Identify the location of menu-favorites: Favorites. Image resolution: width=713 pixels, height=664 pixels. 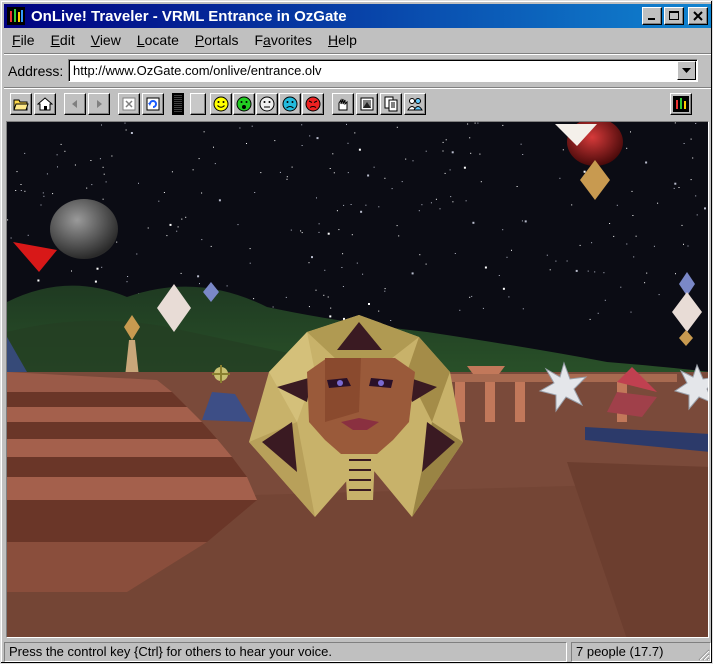
(283, 40).